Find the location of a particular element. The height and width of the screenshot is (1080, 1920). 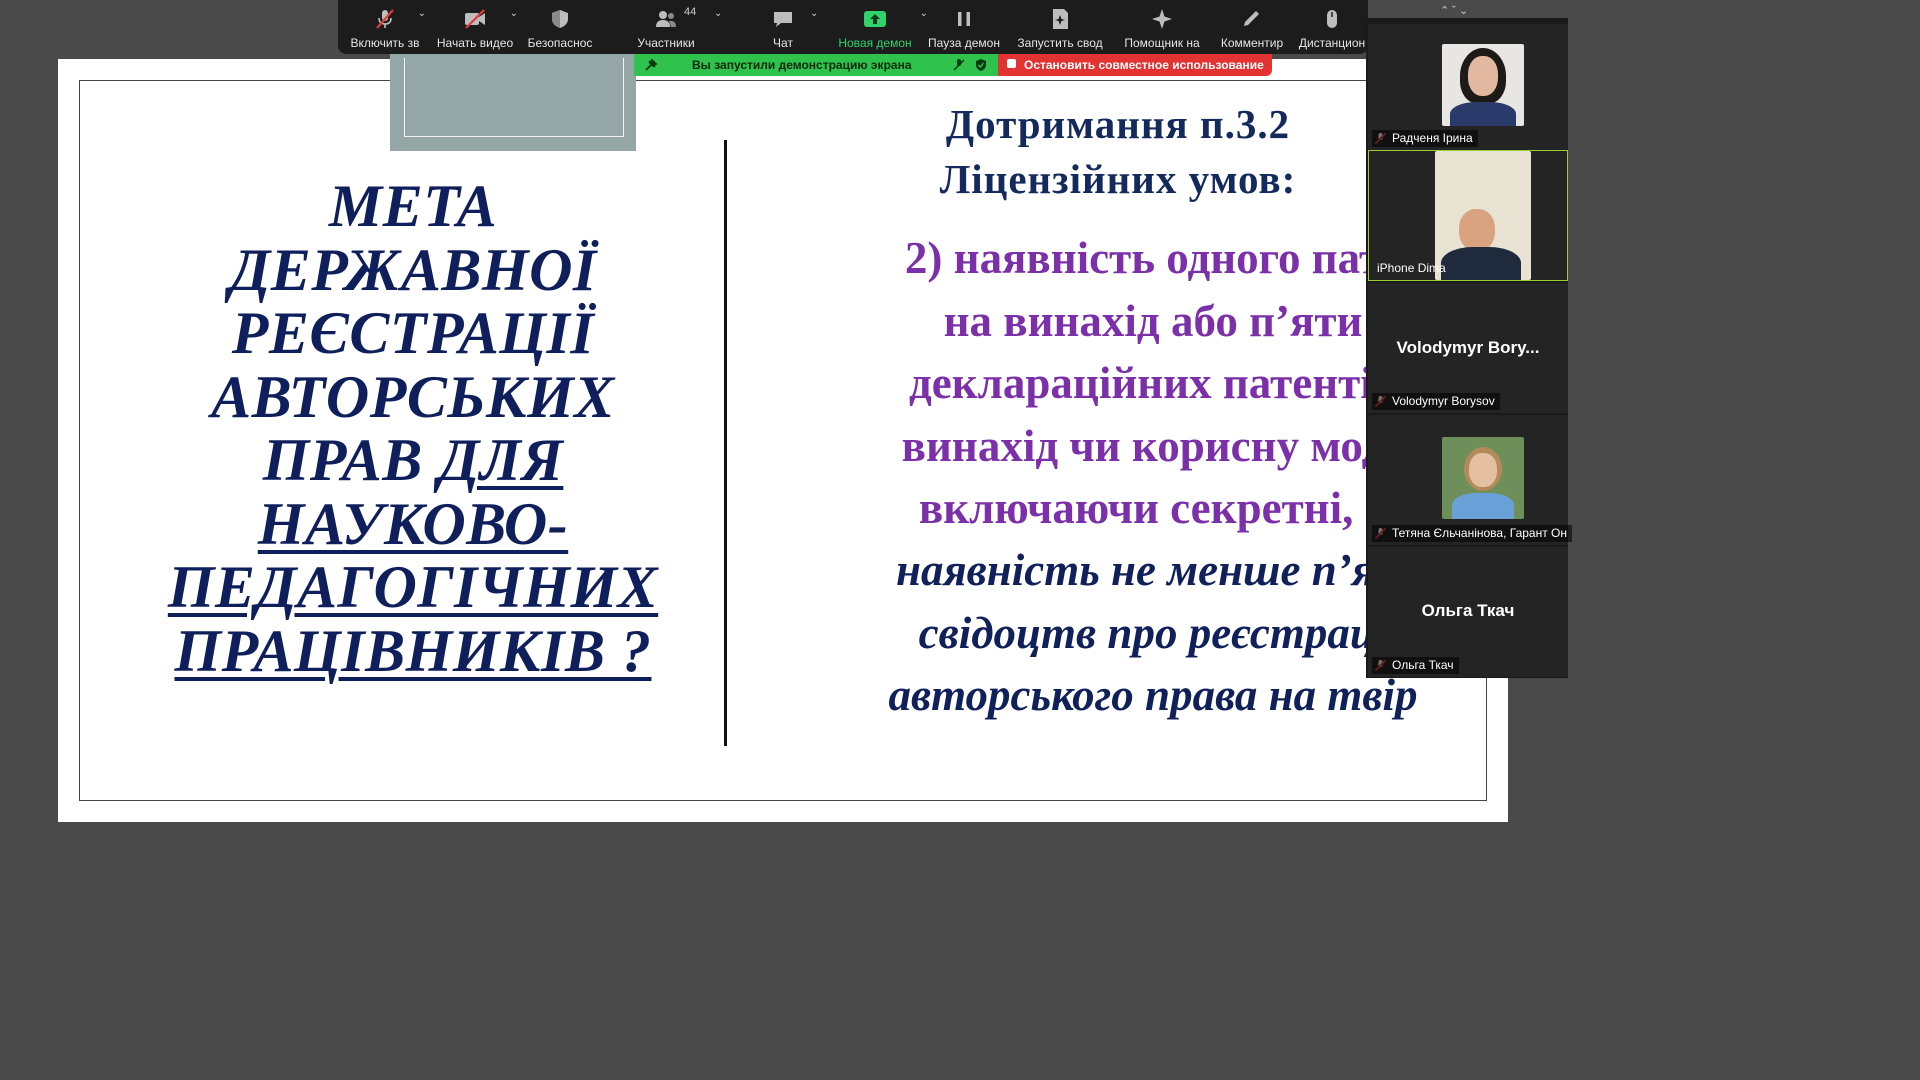

start-video-button: ⌄ Начать видео is located at coordinates (475, 27).